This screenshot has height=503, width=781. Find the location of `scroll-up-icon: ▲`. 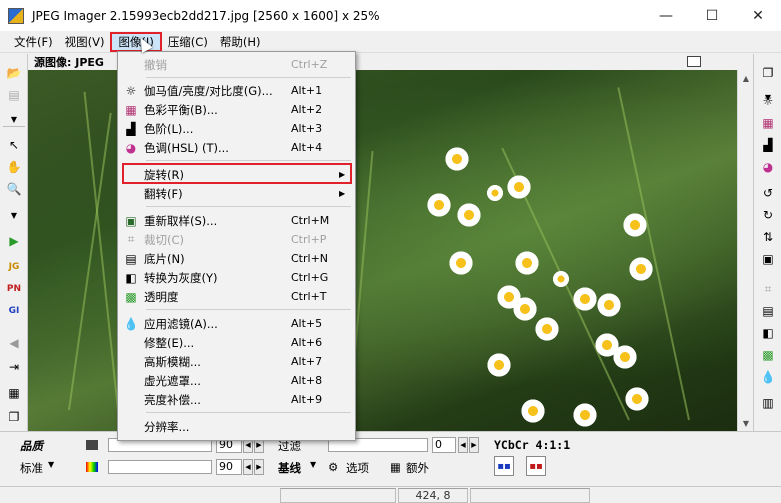

scroll-up-icon: ▲ is located at coordinates (746, 78).